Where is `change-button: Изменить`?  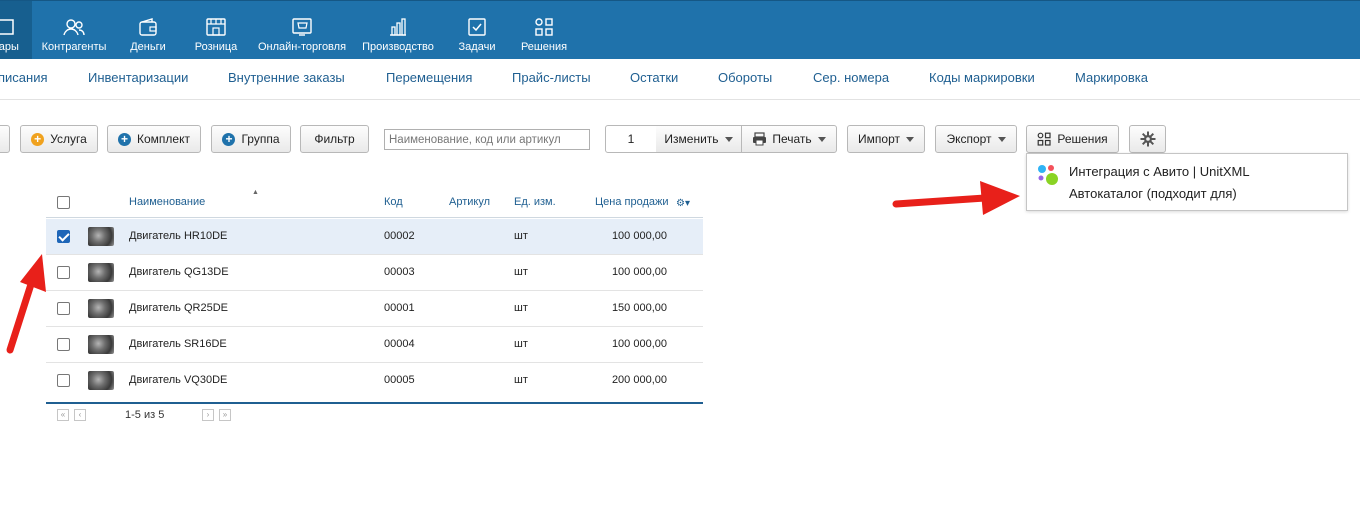 change-button: Изменить is located at coordinates (699, 139).